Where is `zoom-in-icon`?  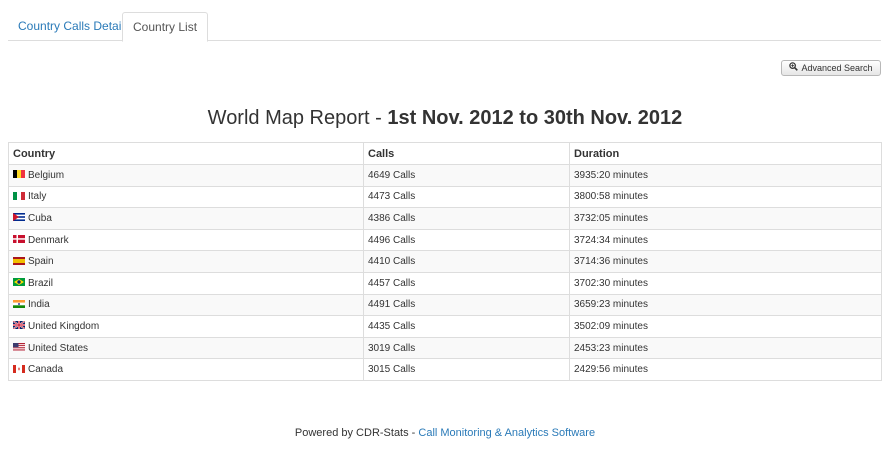
zoom-in-icon is located at coordinates (794, 68).